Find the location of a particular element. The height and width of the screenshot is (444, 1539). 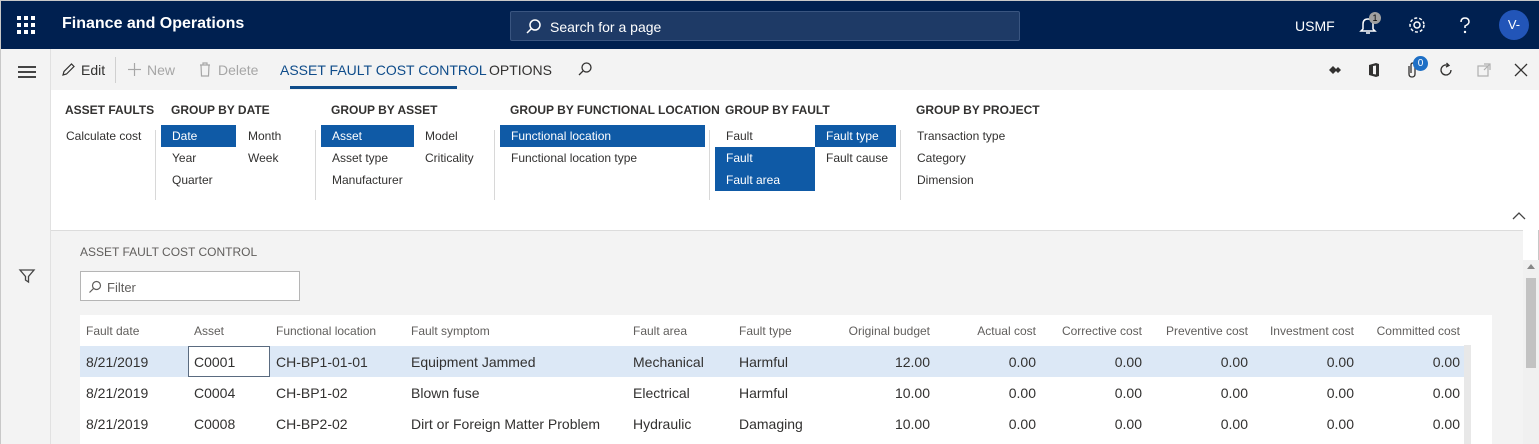

chevron-up-icon is located at coordinates (1519, 216).